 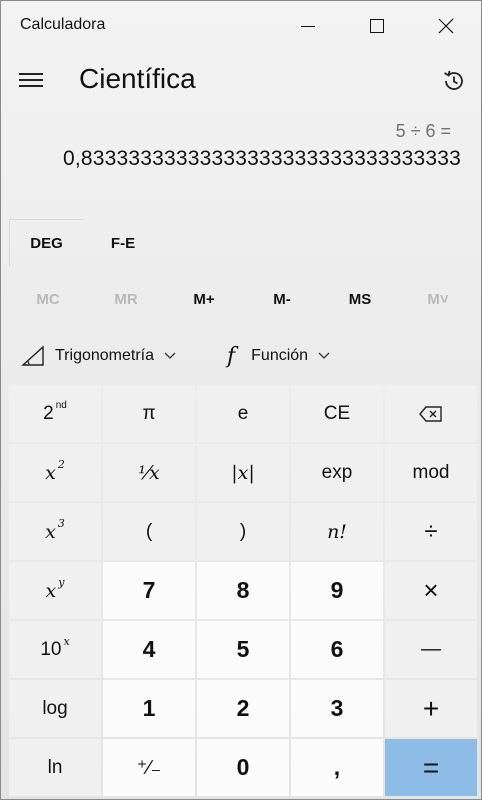 What do you see at coordinates (243, 649) in the screenshot?
I see `digit-5-button: 5` at bounding box center [243, 649].